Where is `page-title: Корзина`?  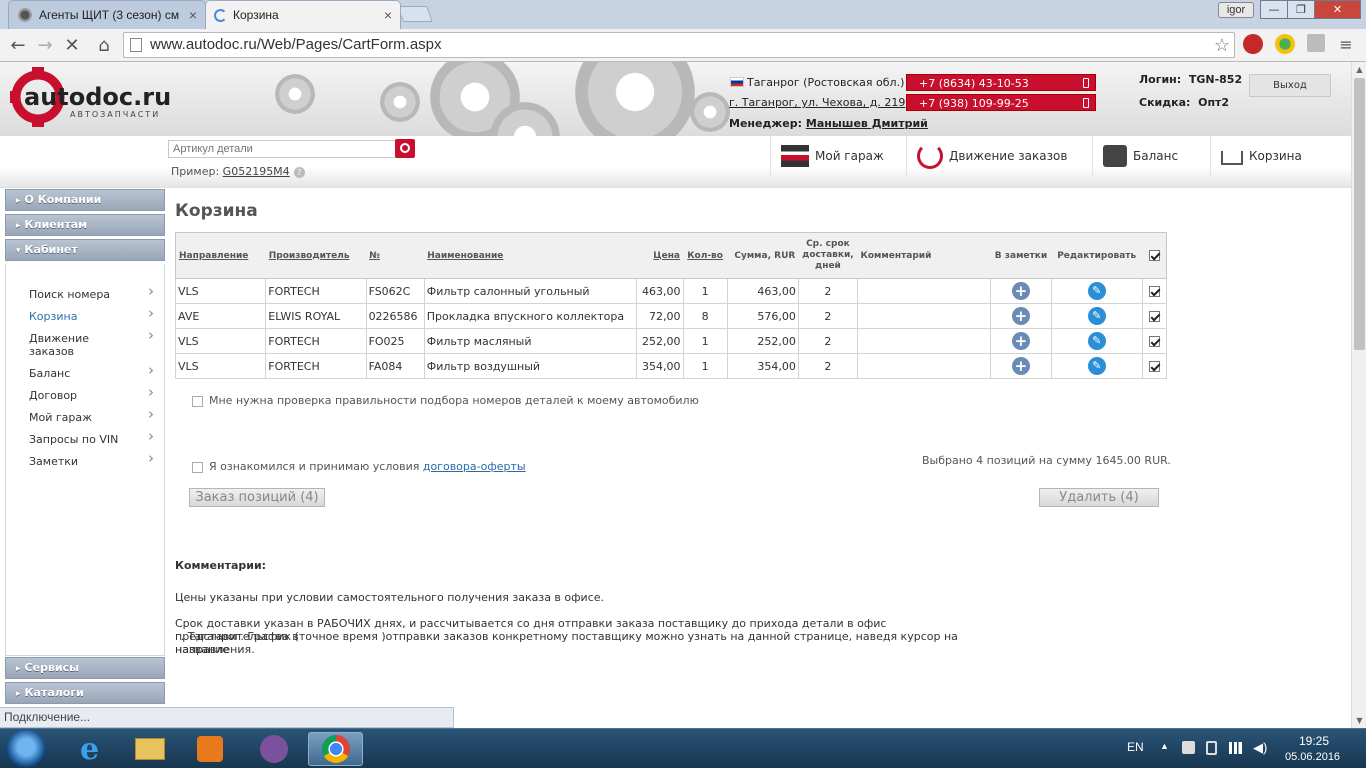
page-title: Корзина is located at coordinates (216, 211).